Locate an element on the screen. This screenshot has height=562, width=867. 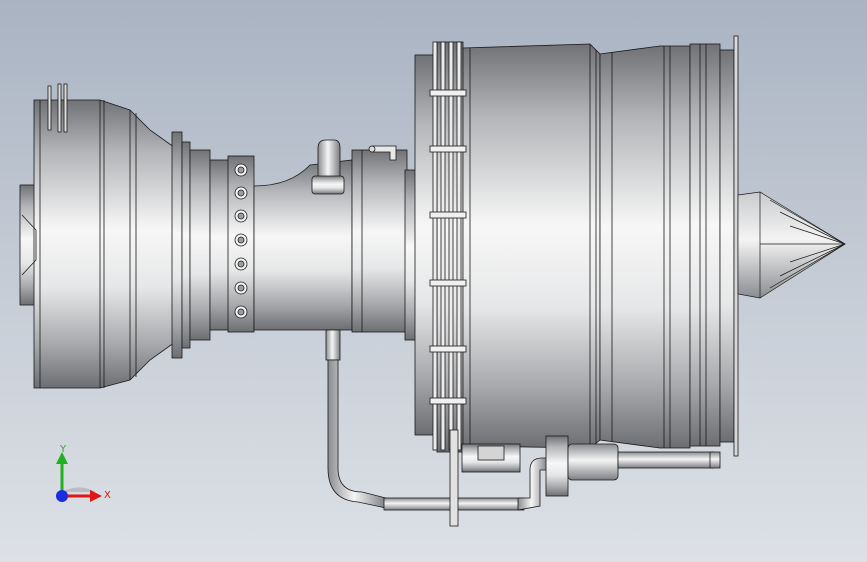
axis-y-label: Y is located at coordinates (63, 449).